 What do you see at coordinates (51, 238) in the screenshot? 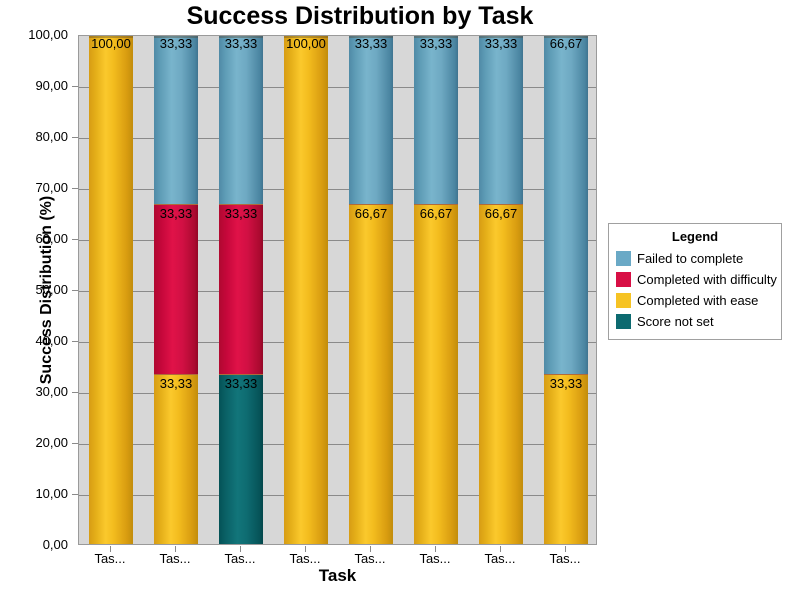
I see `y-axis-tick-label: 60,00` at bounding box center [51, 238].